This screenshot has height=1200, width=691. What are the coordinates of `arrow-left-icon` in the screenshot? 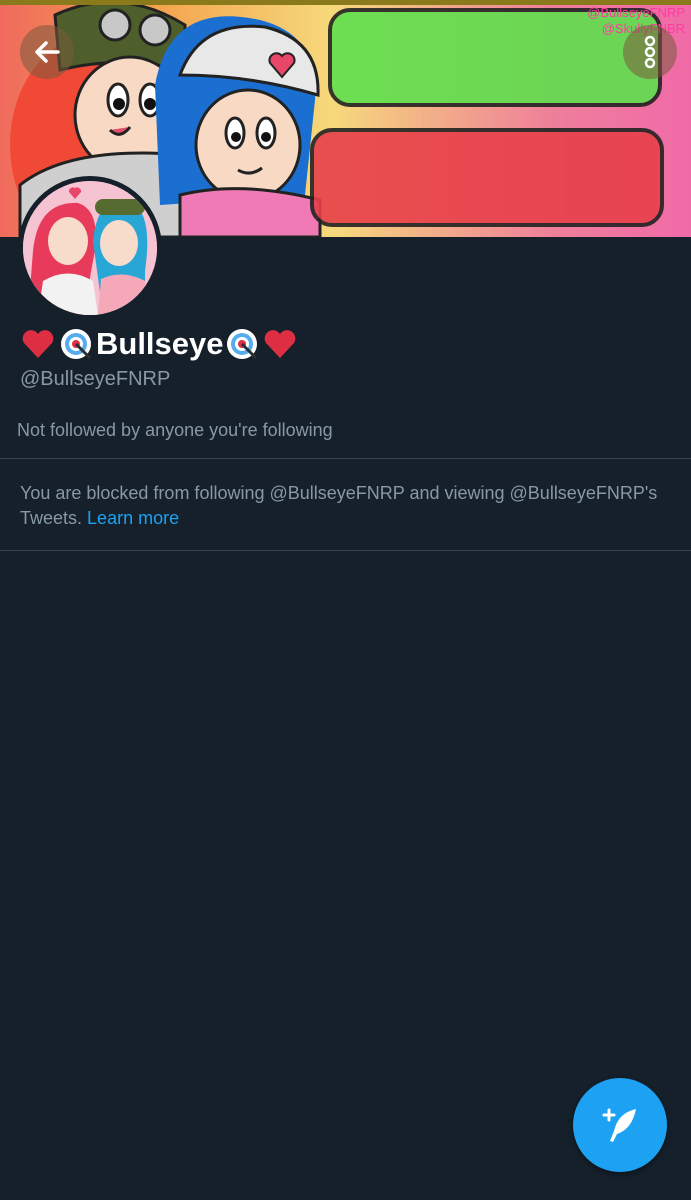 It's located at (47, 52).